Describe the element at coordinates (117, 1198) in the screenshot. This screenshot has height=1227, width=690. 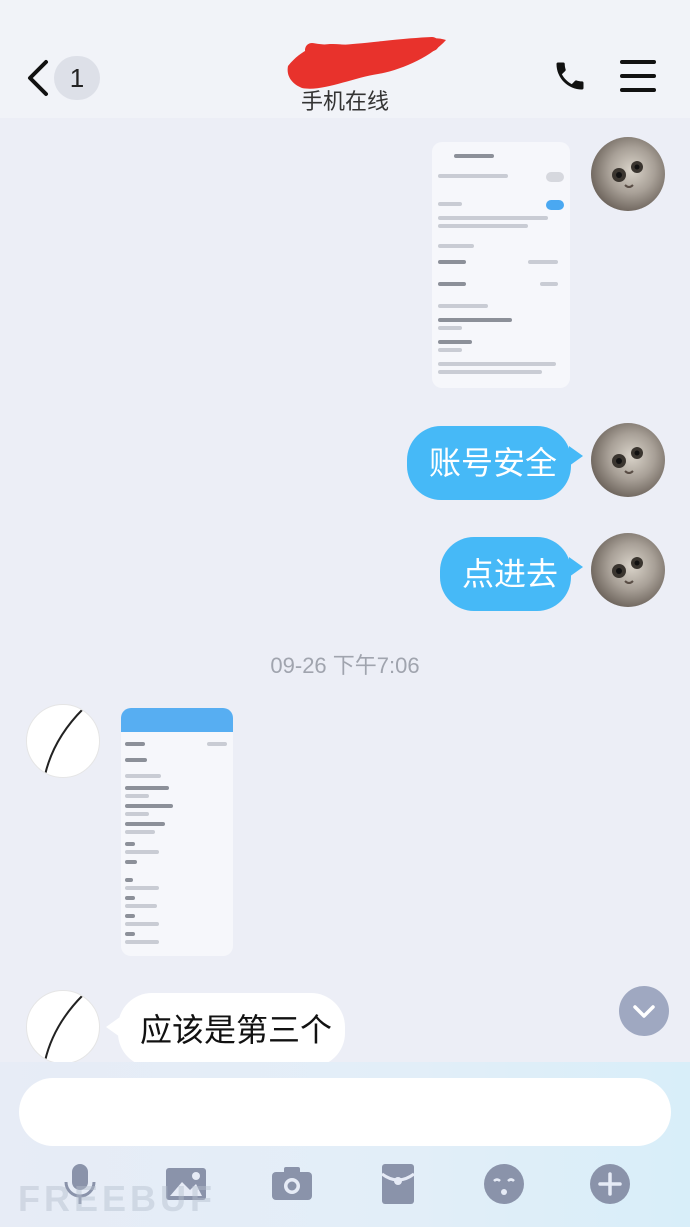
I see `watermark: FREEBUF` at that location.